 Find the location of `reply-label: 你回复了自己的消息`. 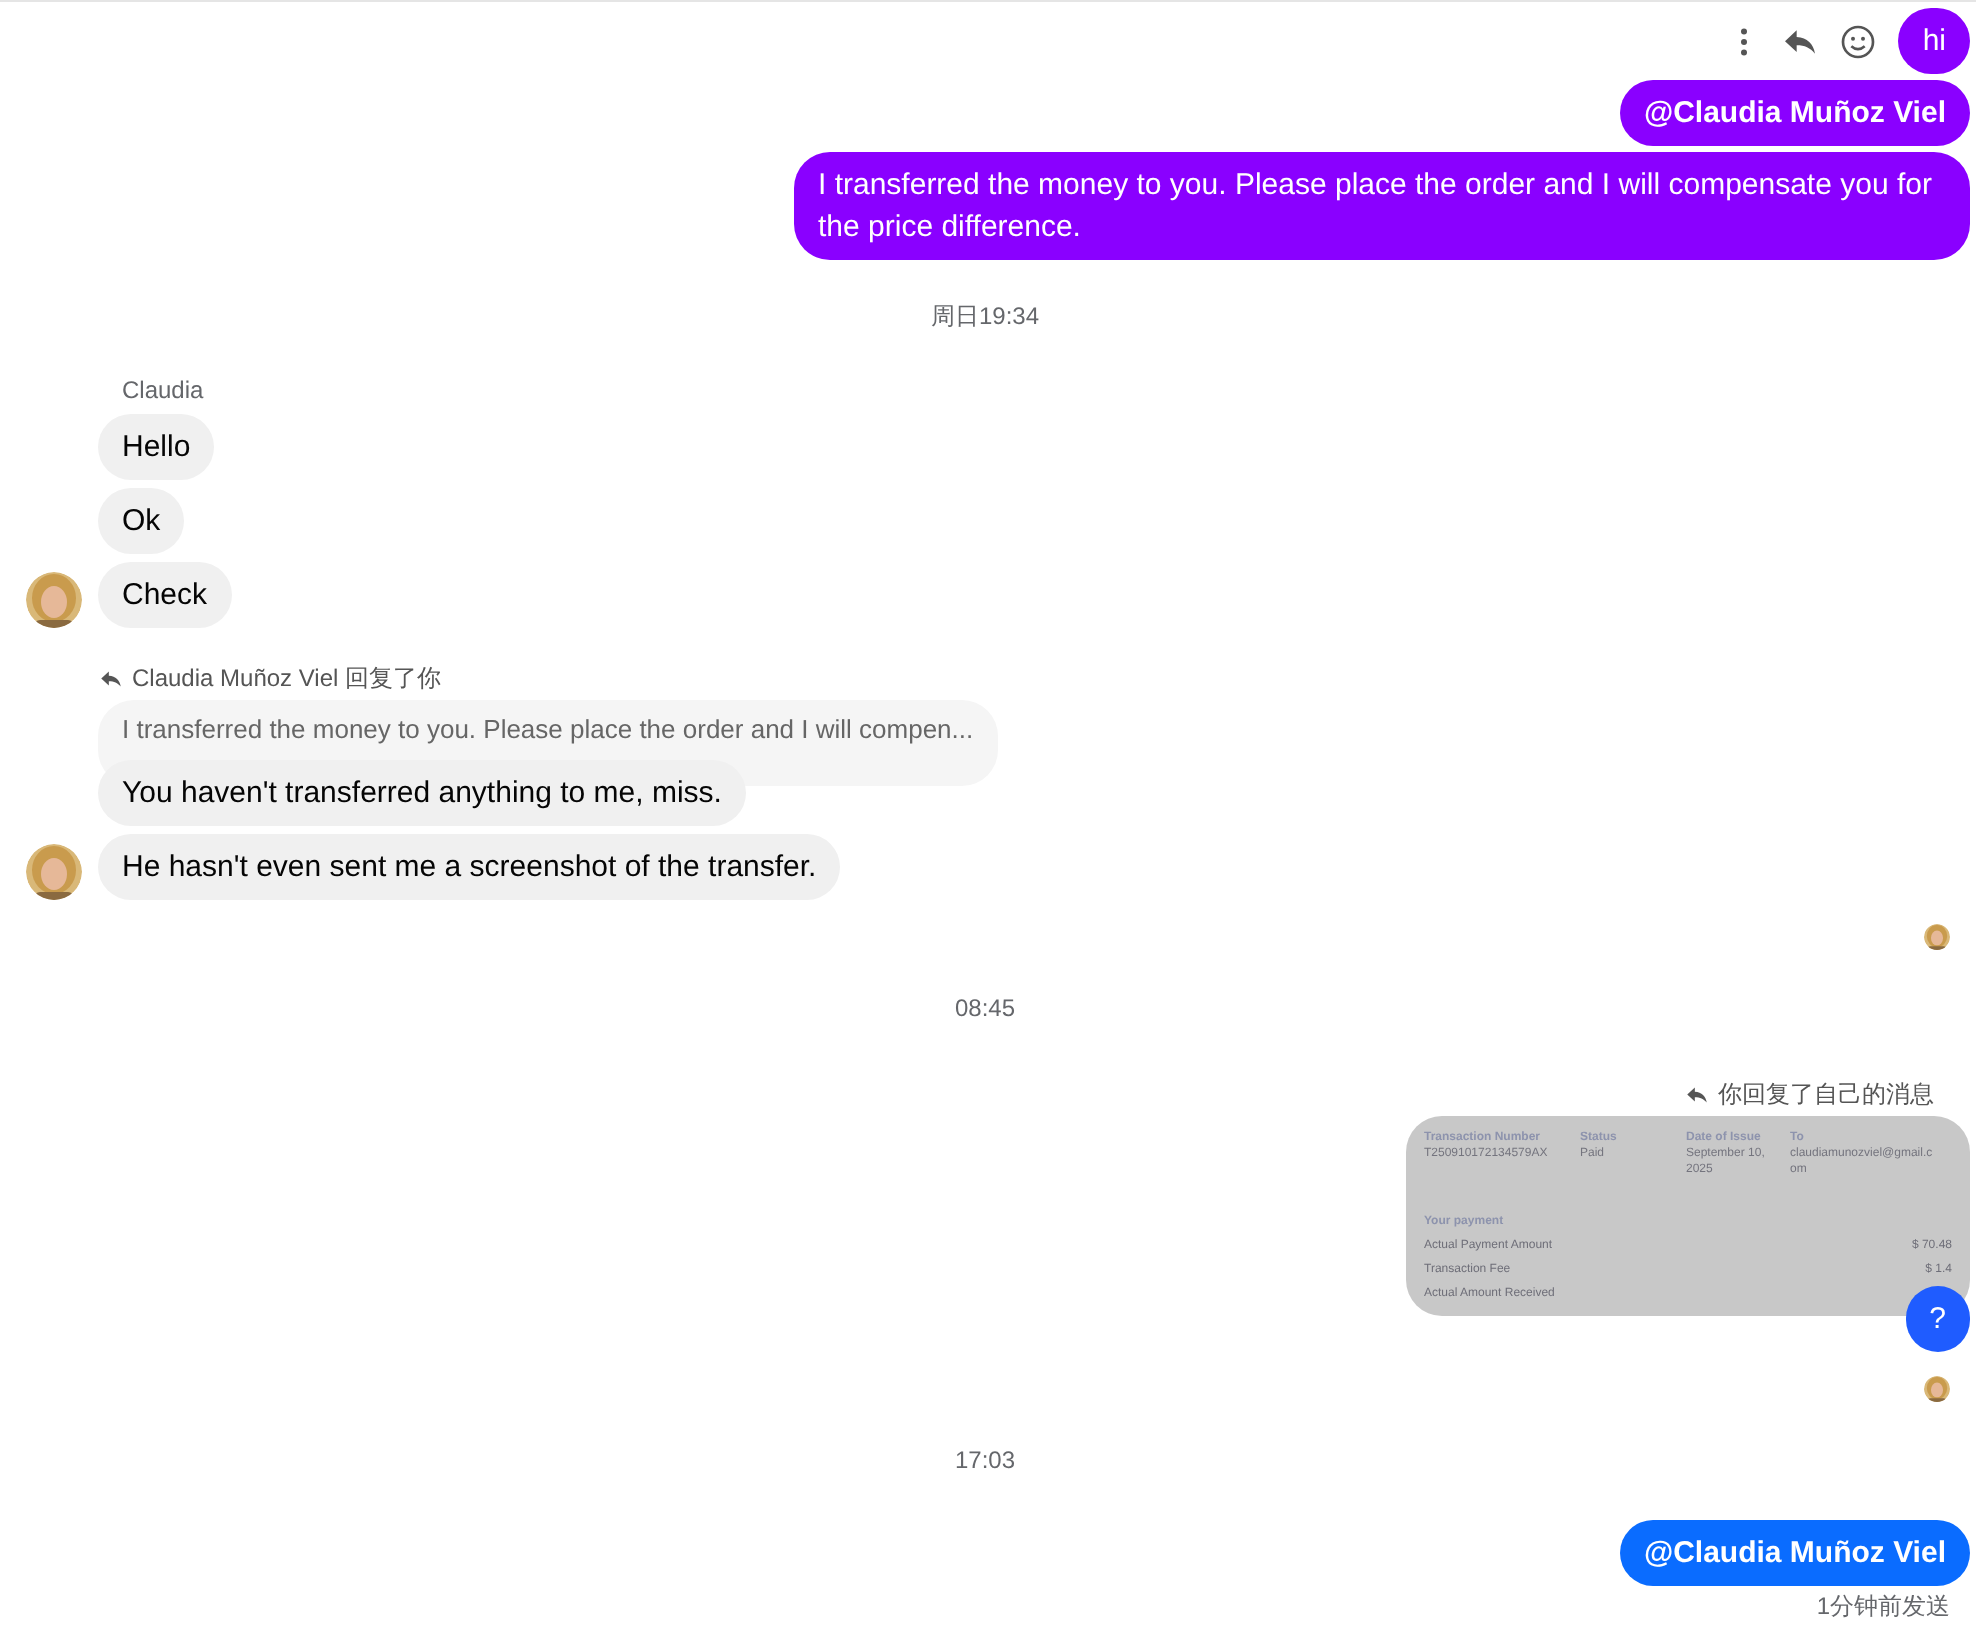

reply-label: 你回复了自己的消息 is located at coordinates (1826, 1094).